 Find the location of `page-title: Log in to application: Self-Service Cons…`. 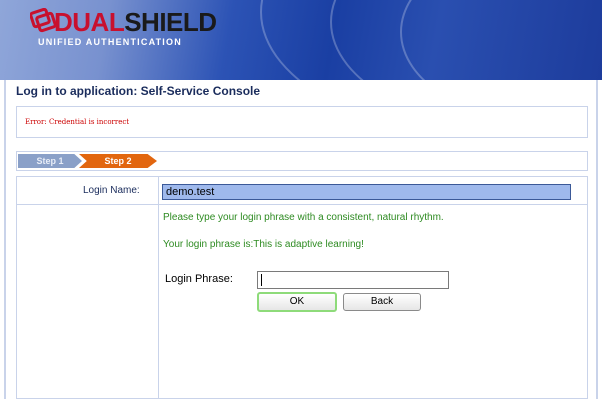

page-title: Log in to application: Self-Service Cons… is located at coordinates (138, 91).